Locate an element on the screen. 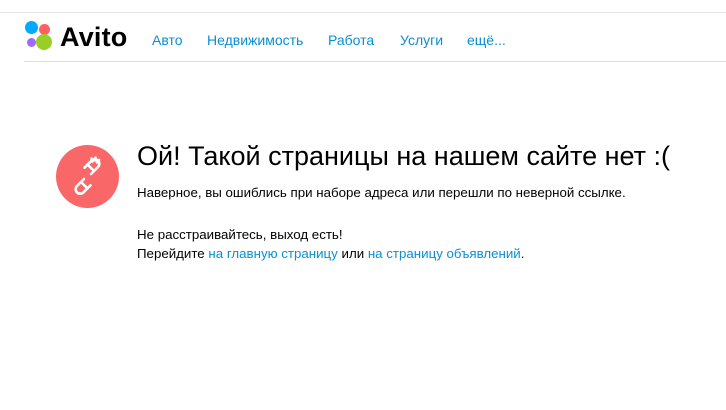 The image size is (726, 410). nav-item-services: Услуги is located at coordinates (421, 40).